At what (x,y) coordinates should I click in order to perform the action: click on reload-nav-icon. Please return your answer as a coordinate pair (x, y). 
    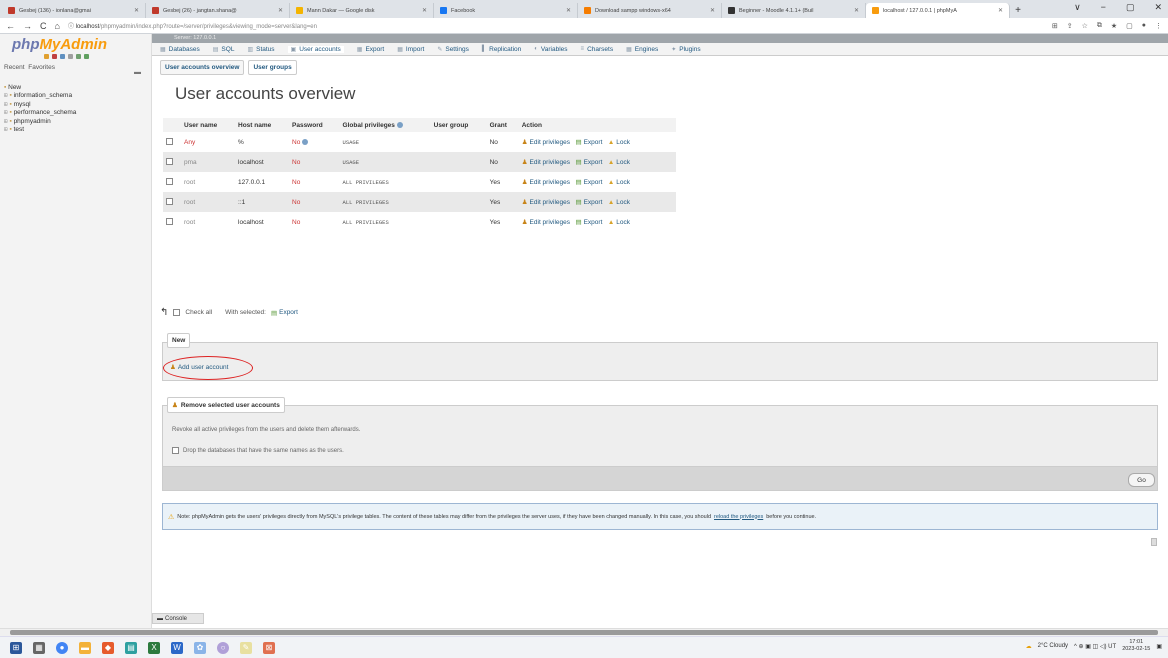
    Looking at the image, I should click on (86, 56).